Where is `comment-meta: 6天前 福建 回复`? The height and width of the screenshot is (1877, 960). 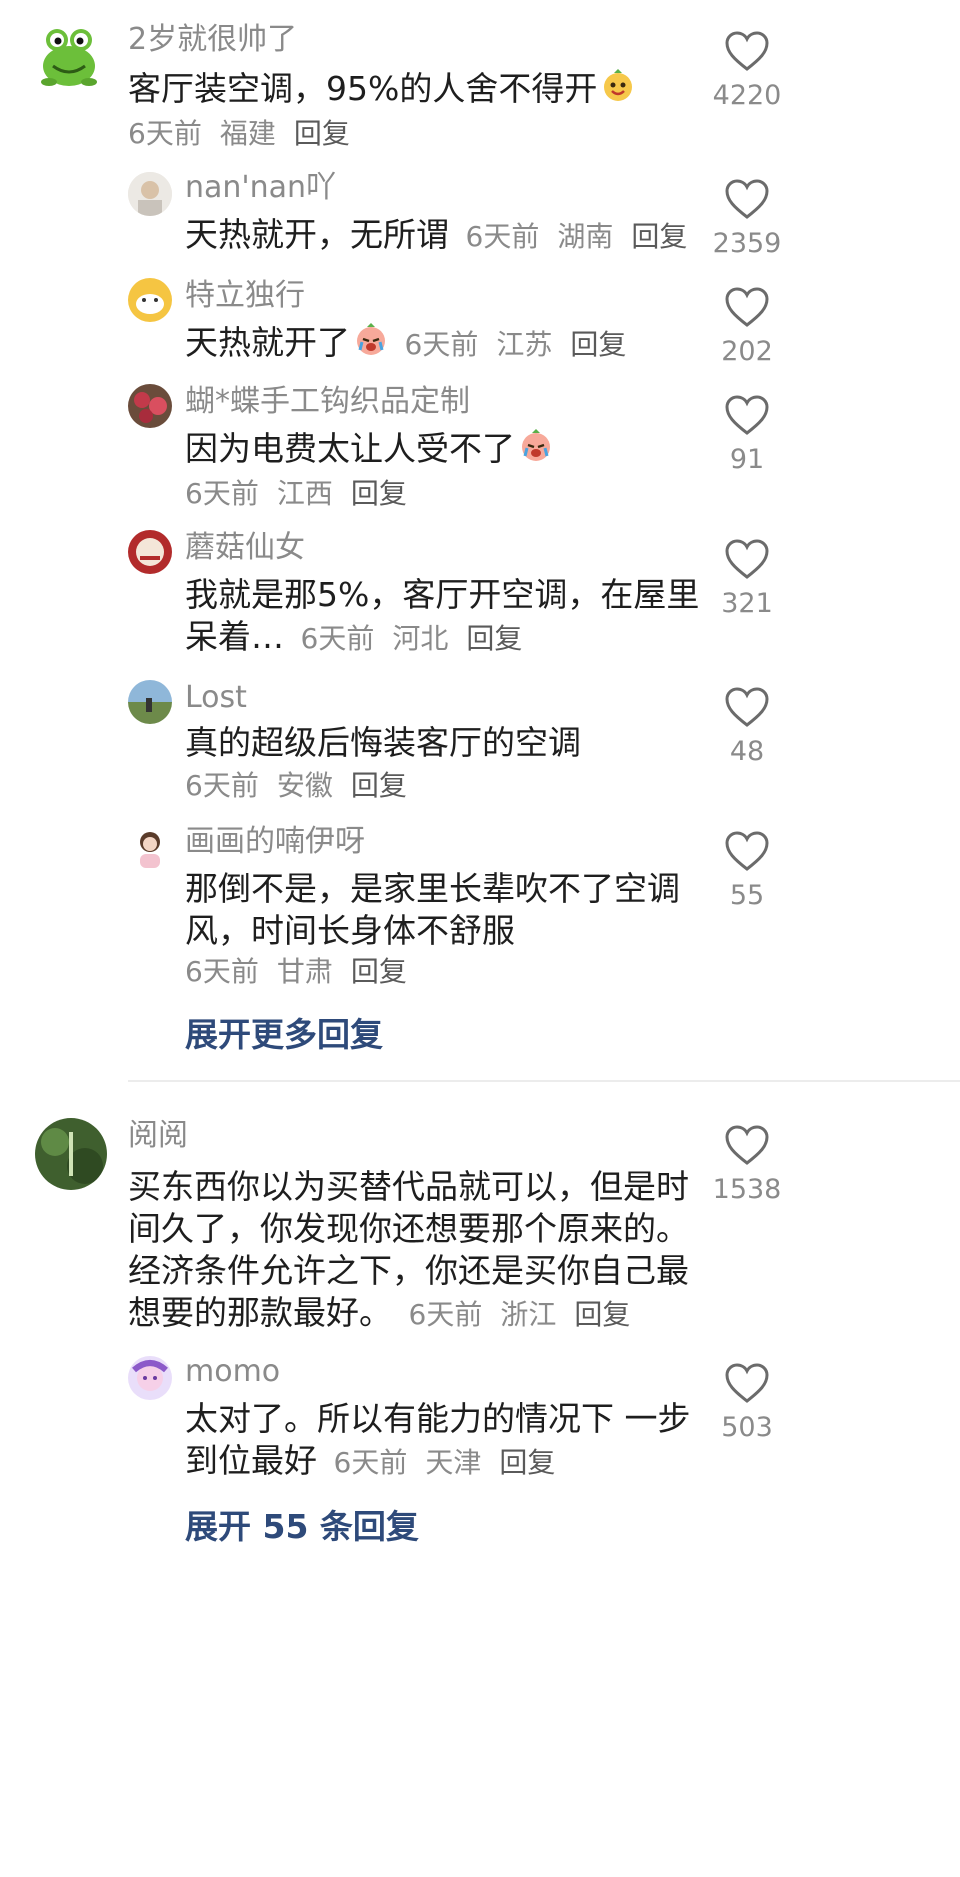 comment-meta: 6天前 福建 回复 is located at coordinates (248, 132).